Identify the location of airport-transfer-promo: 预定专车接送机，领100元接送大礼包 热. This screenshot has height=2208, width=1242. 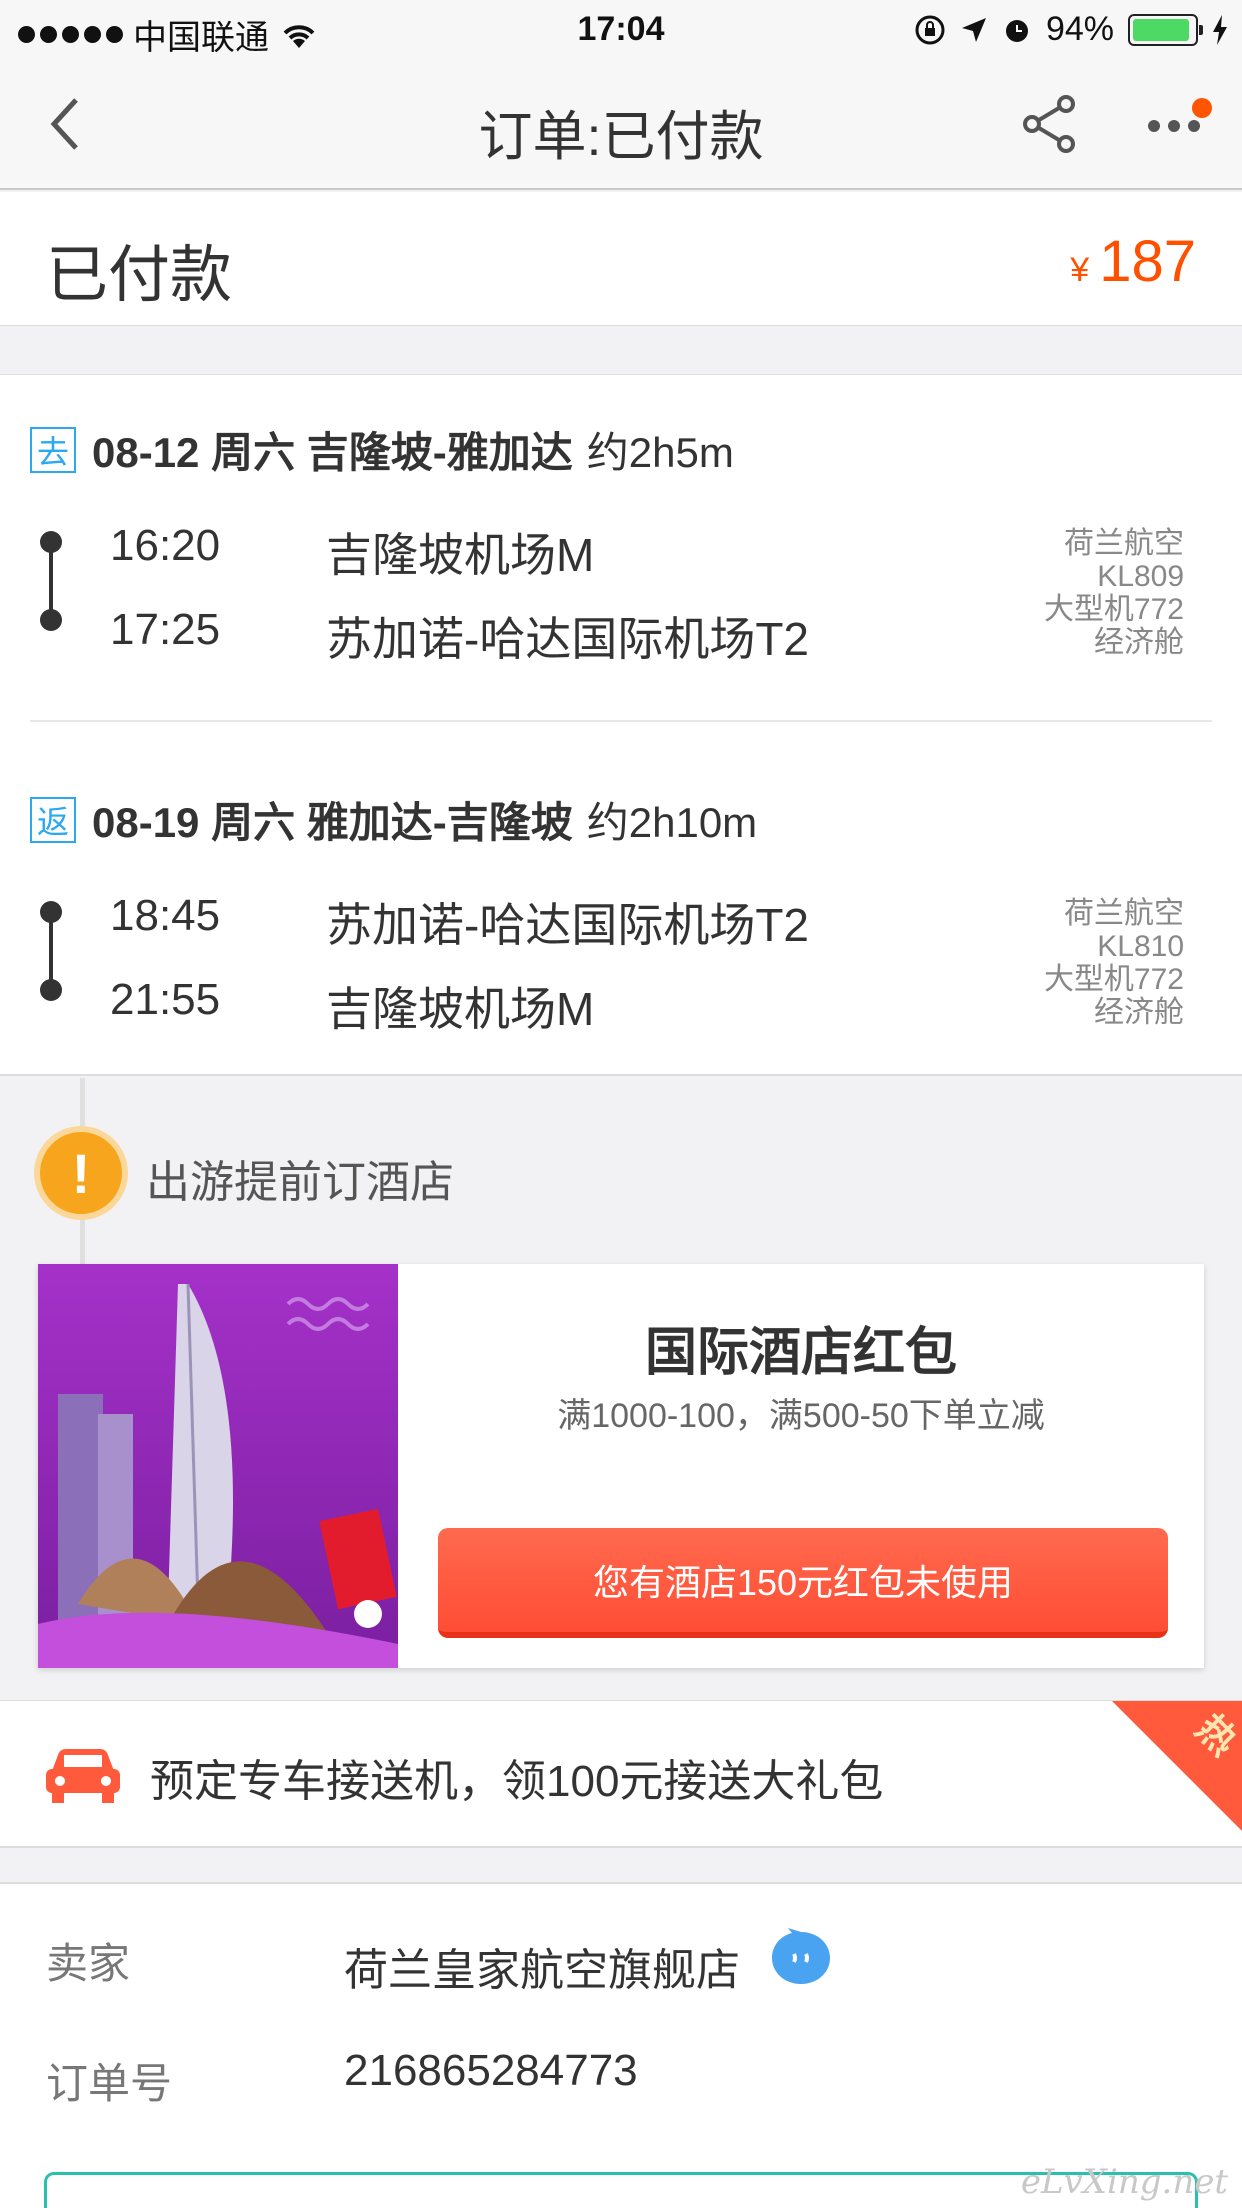
(621, 1774).